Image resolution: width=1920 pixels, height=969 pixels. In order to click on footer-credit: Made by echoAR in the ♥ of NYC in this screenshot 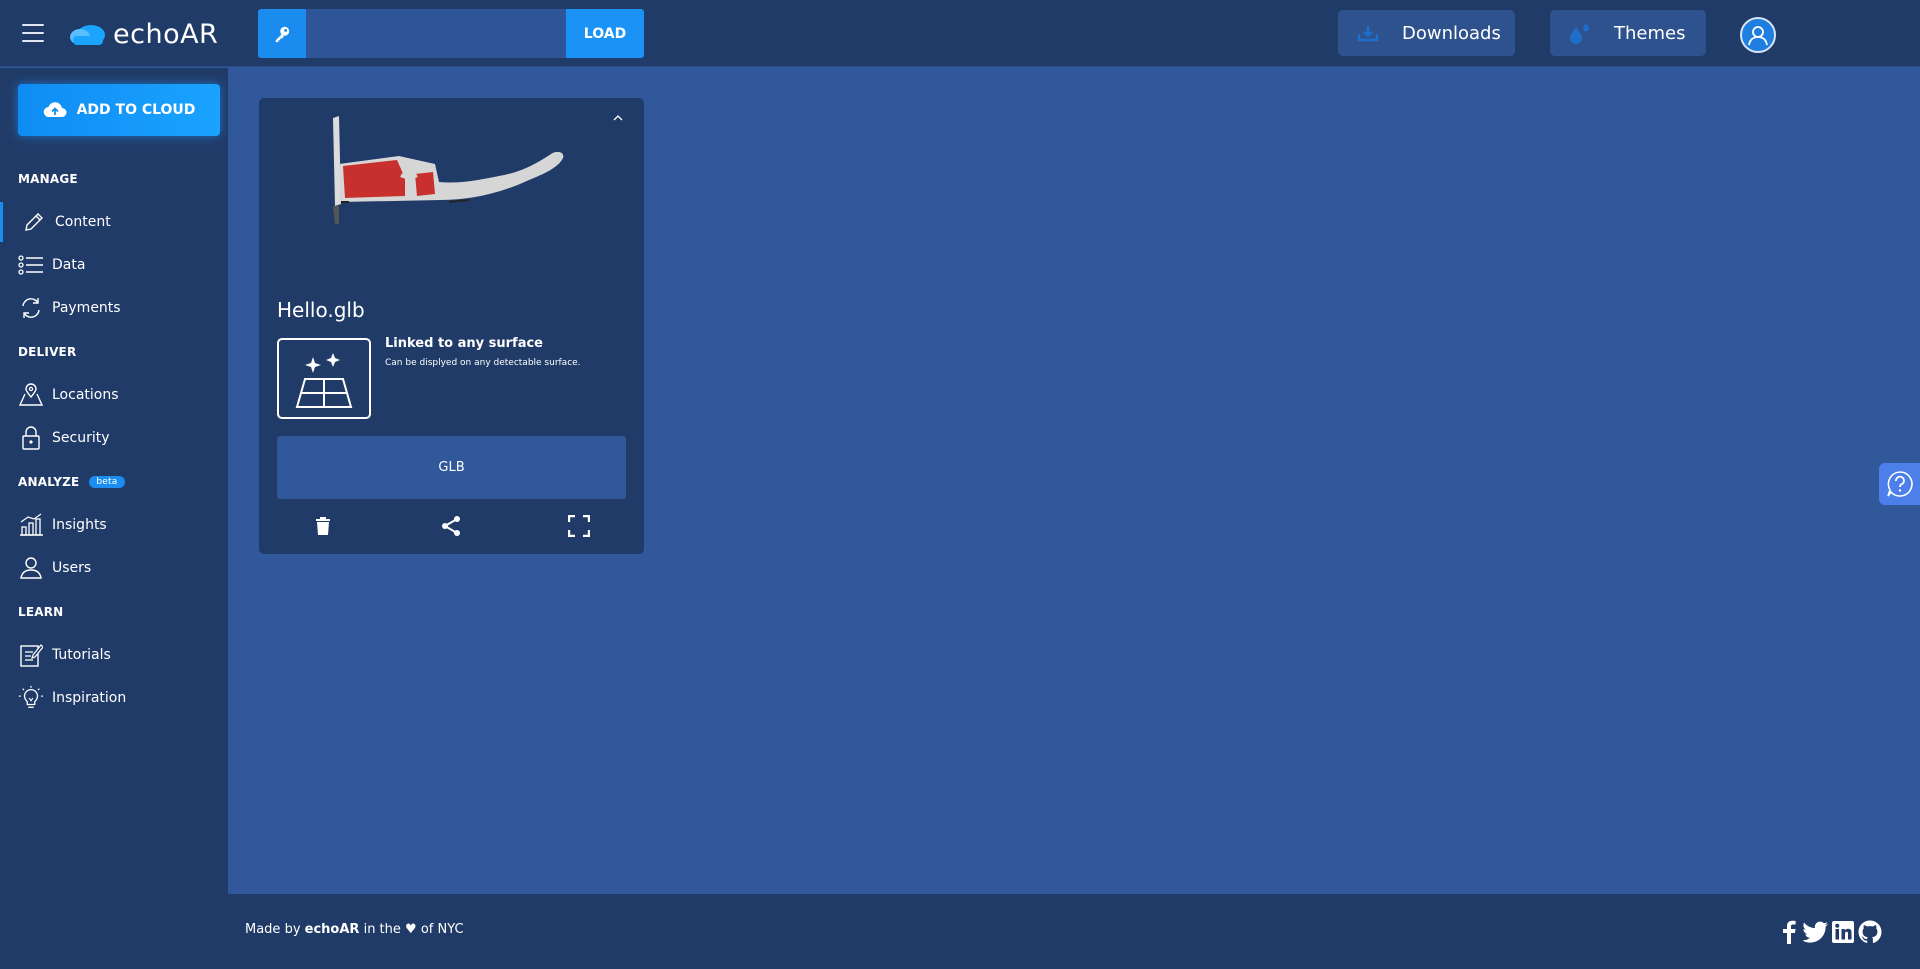, I will do `click(354, 929)`.